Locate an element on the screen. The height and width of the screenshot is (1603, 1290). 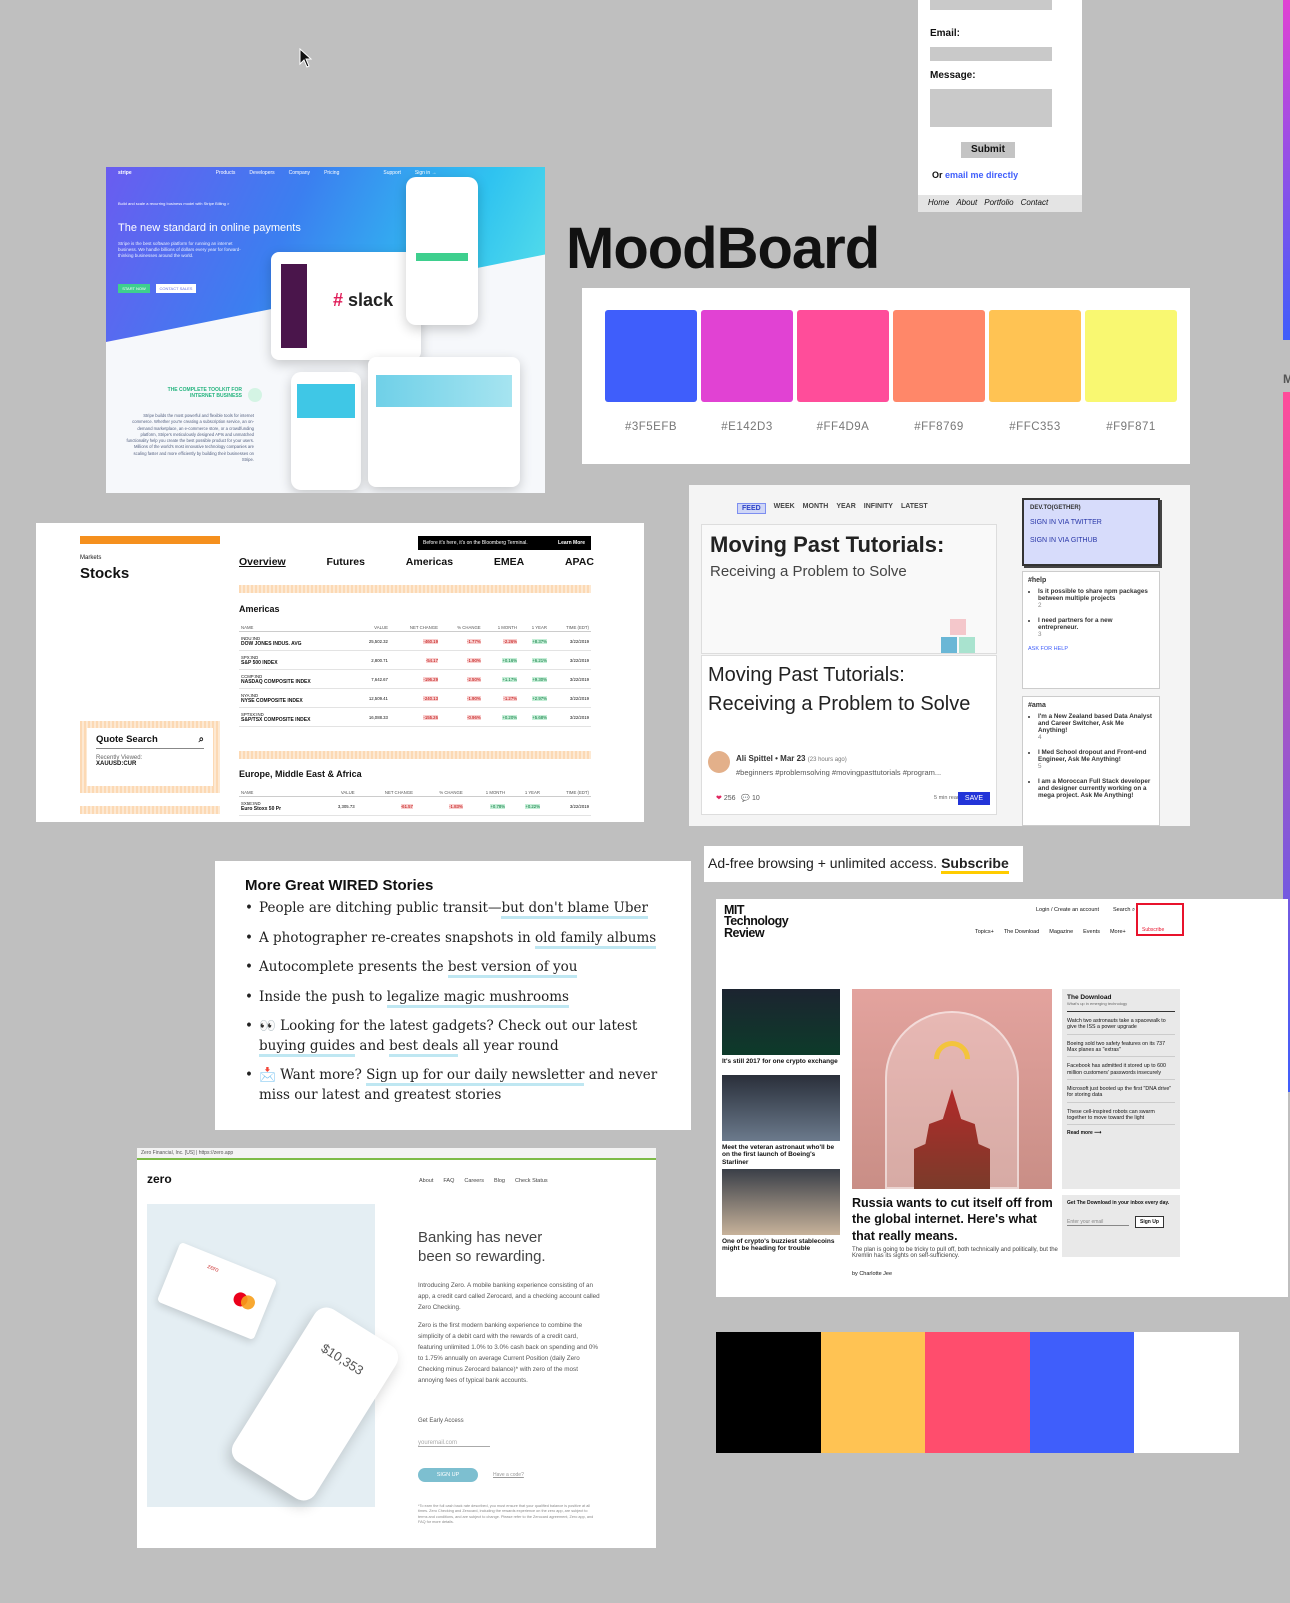
footer-link-contact: Contact is located at coordinates (1035, 203).